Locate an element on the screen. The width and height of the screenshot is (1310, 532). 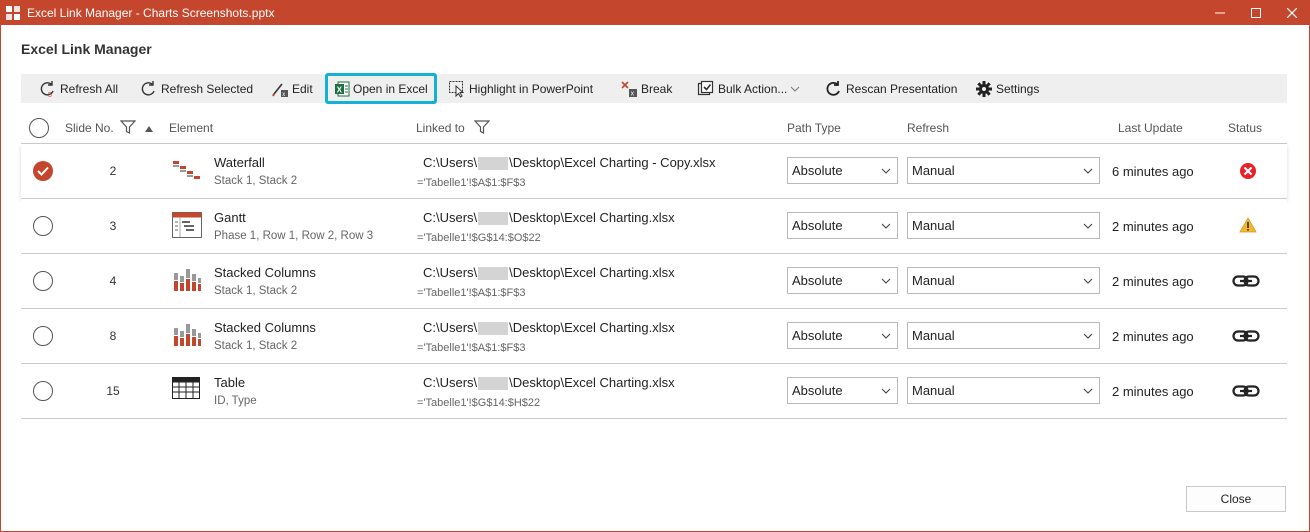
settings-button: Settings is located at coordinates (1007, 88).